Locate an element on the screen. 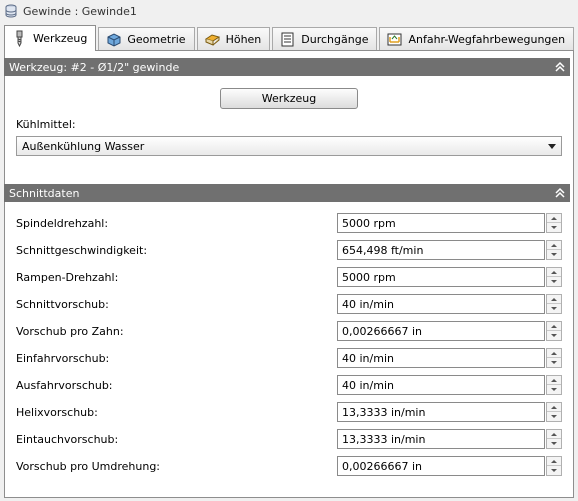 Image resolution: width=578 pixels, height=501 pixels. database-icon is located at coordinates (11, 11).